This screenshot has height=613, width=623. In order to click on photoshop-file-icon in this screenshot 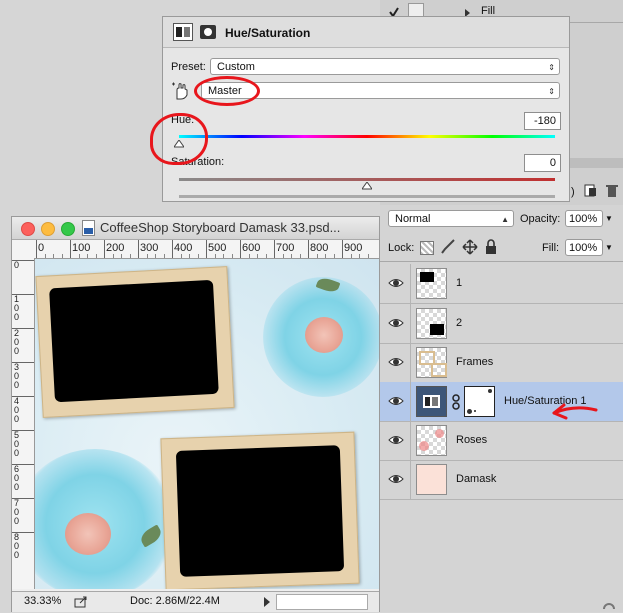, I will do `click(88, 228)`.